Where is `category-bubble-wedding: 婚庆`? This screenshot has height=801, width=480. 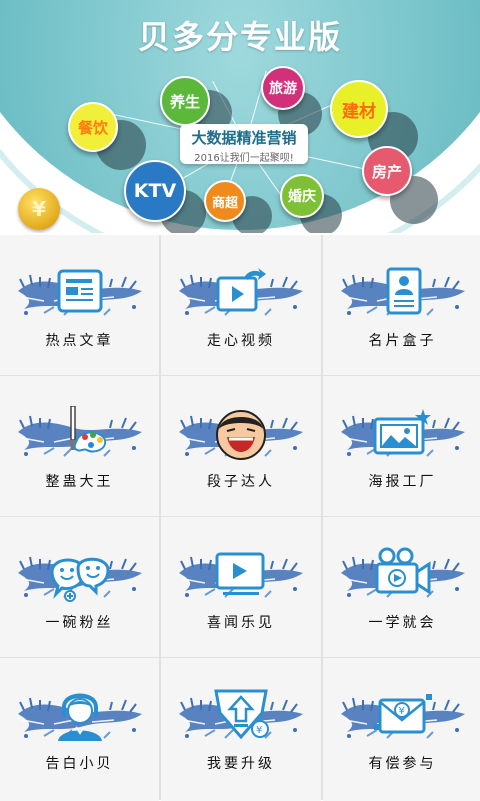 category-bubble-wedding: 婚庆 is located at coordinates (302, 196).